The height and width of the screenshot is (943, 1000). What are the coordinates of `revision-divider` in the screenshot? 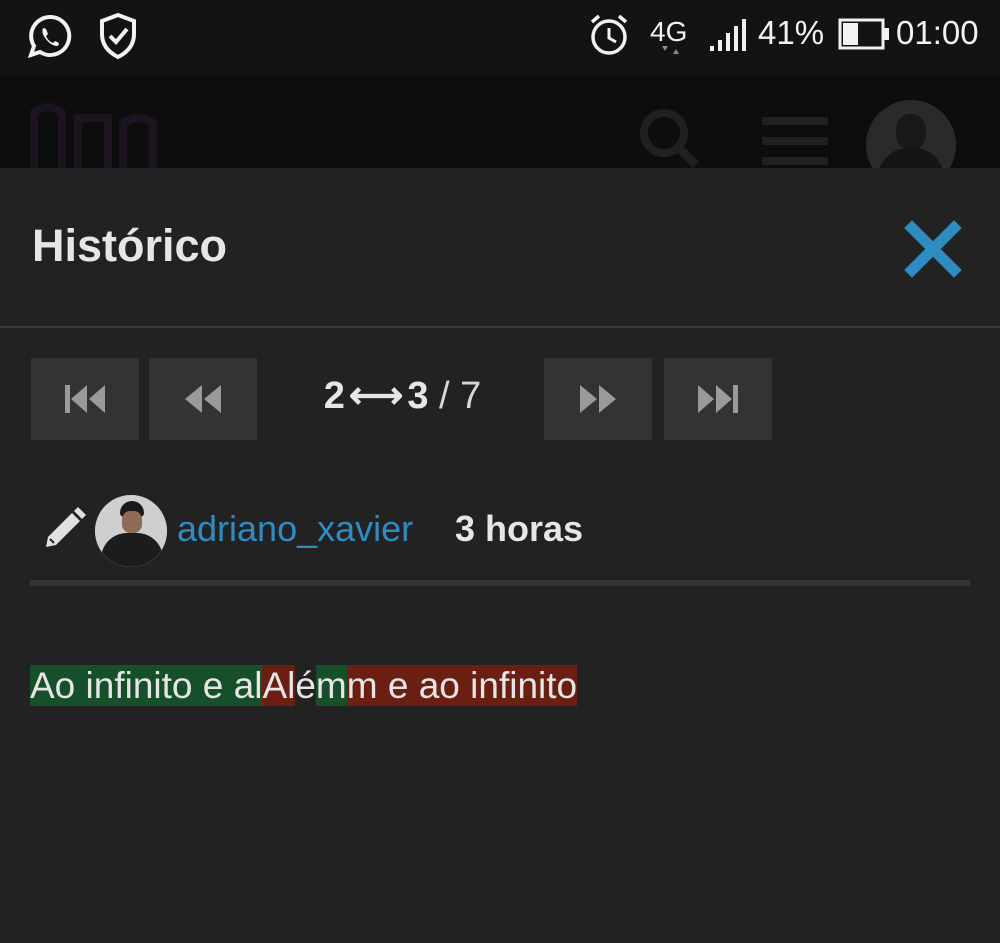 It's located at (500, 583).